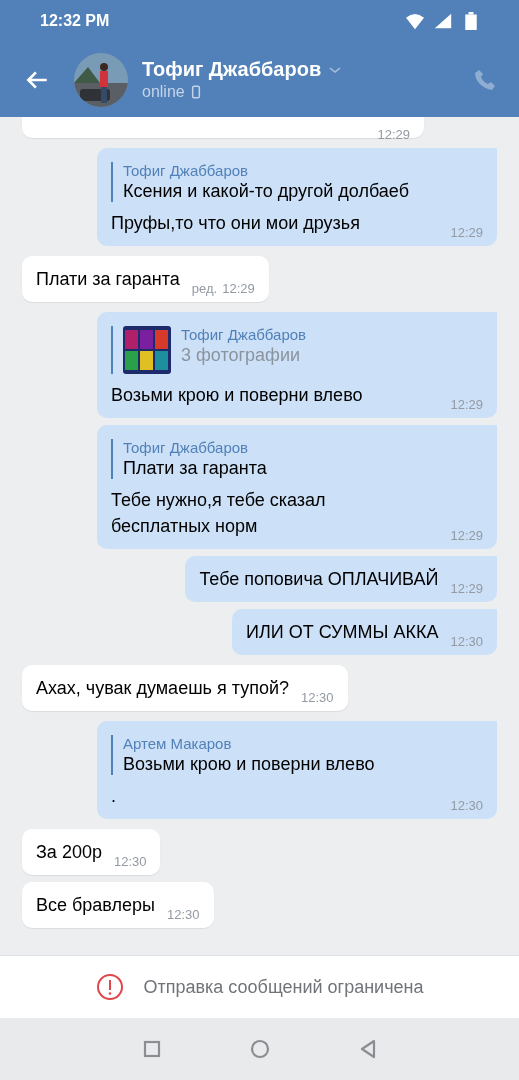 This screenshot has width=519, height=1080. What do you see at coordinates (218, 513) in the screenshot?
I see `message-text: Тебе нужно,я тебе сказал бесплатных норм` at bounding box center [218, 513].